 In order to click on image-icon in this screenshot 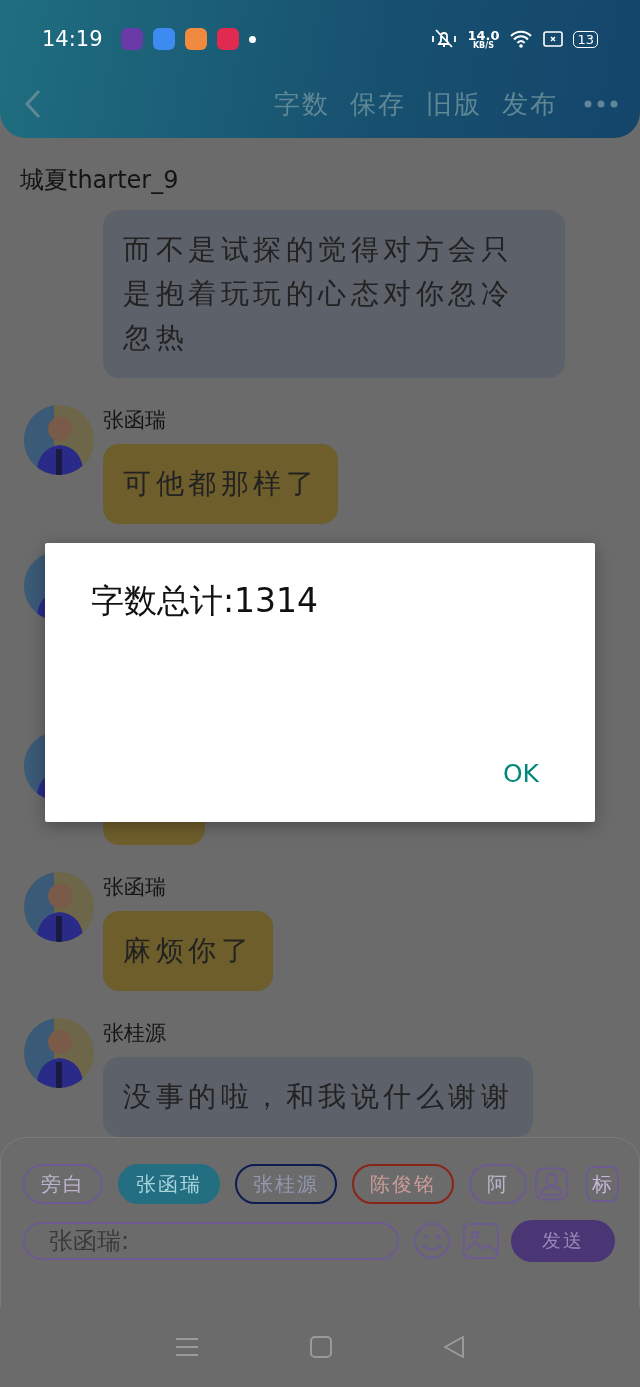, I will do `click(481, 1241)`.